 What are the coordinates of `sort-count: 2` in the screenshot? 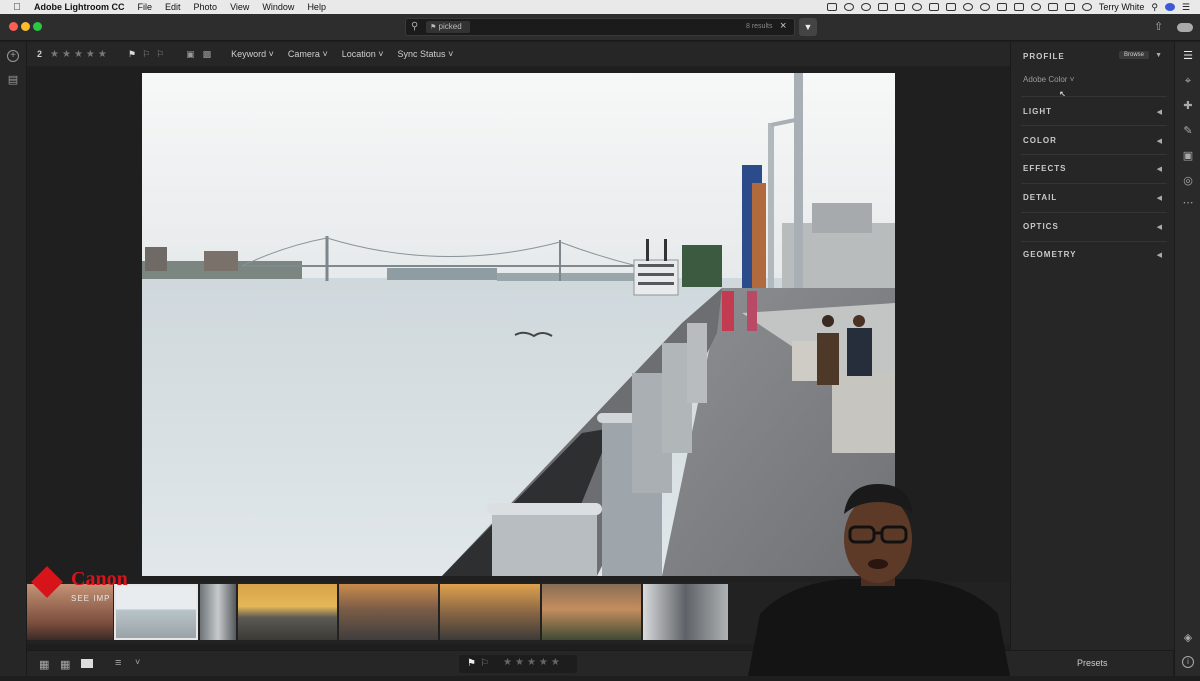 It's located at (39, 54).